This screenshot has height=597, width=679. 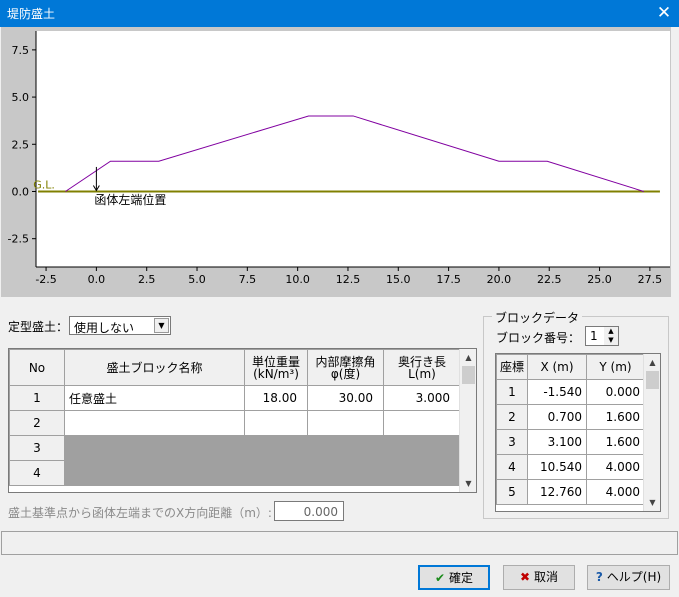 I want to click on distance-input: 0.000, so click(x=309, y=511).